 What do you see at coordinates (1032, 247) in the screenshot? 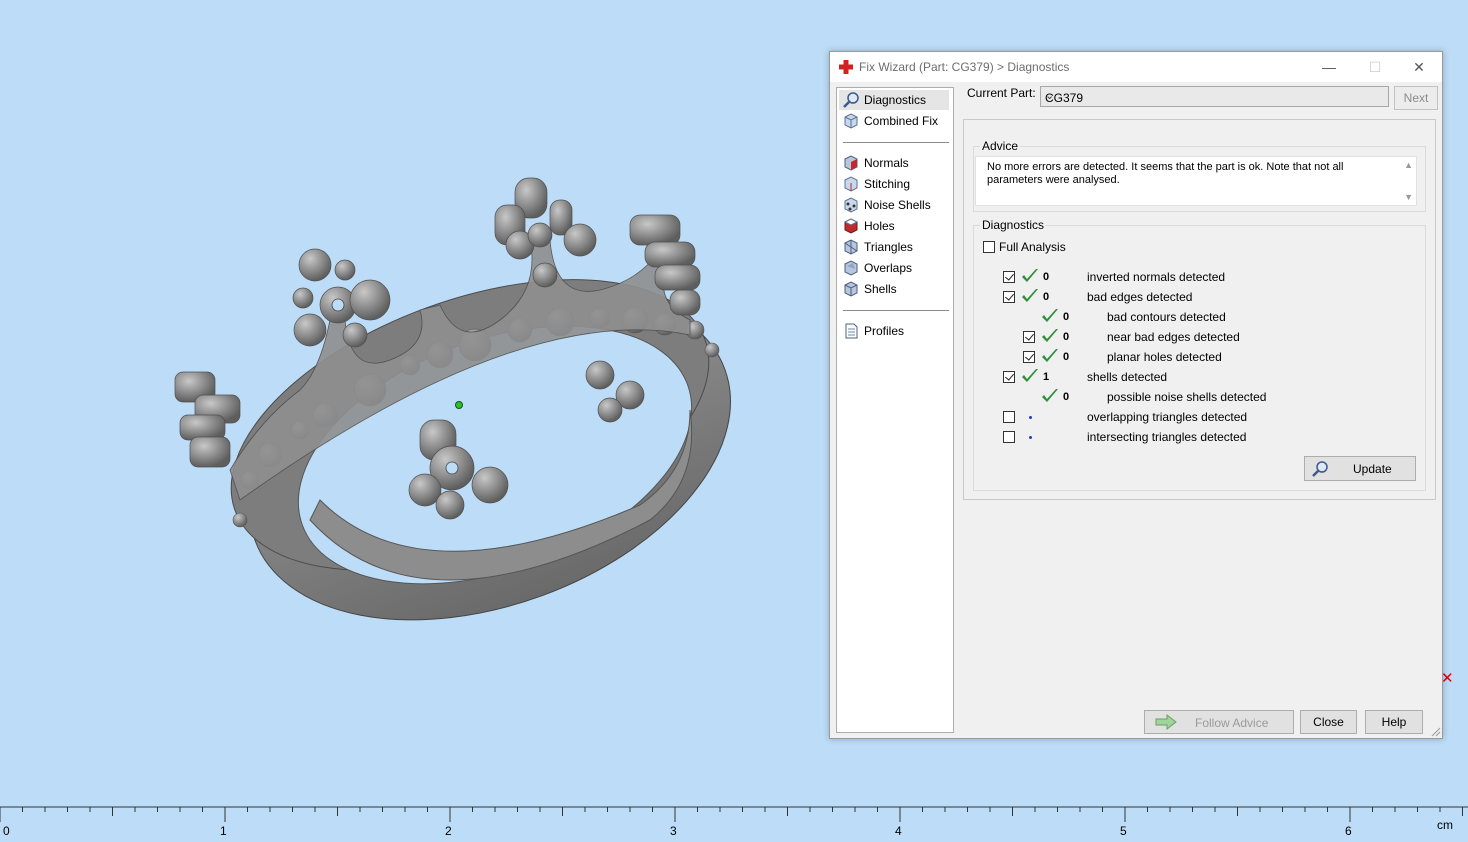
I see `full-analysis-label: Full Analysis` at bounding box center [1032, 247].